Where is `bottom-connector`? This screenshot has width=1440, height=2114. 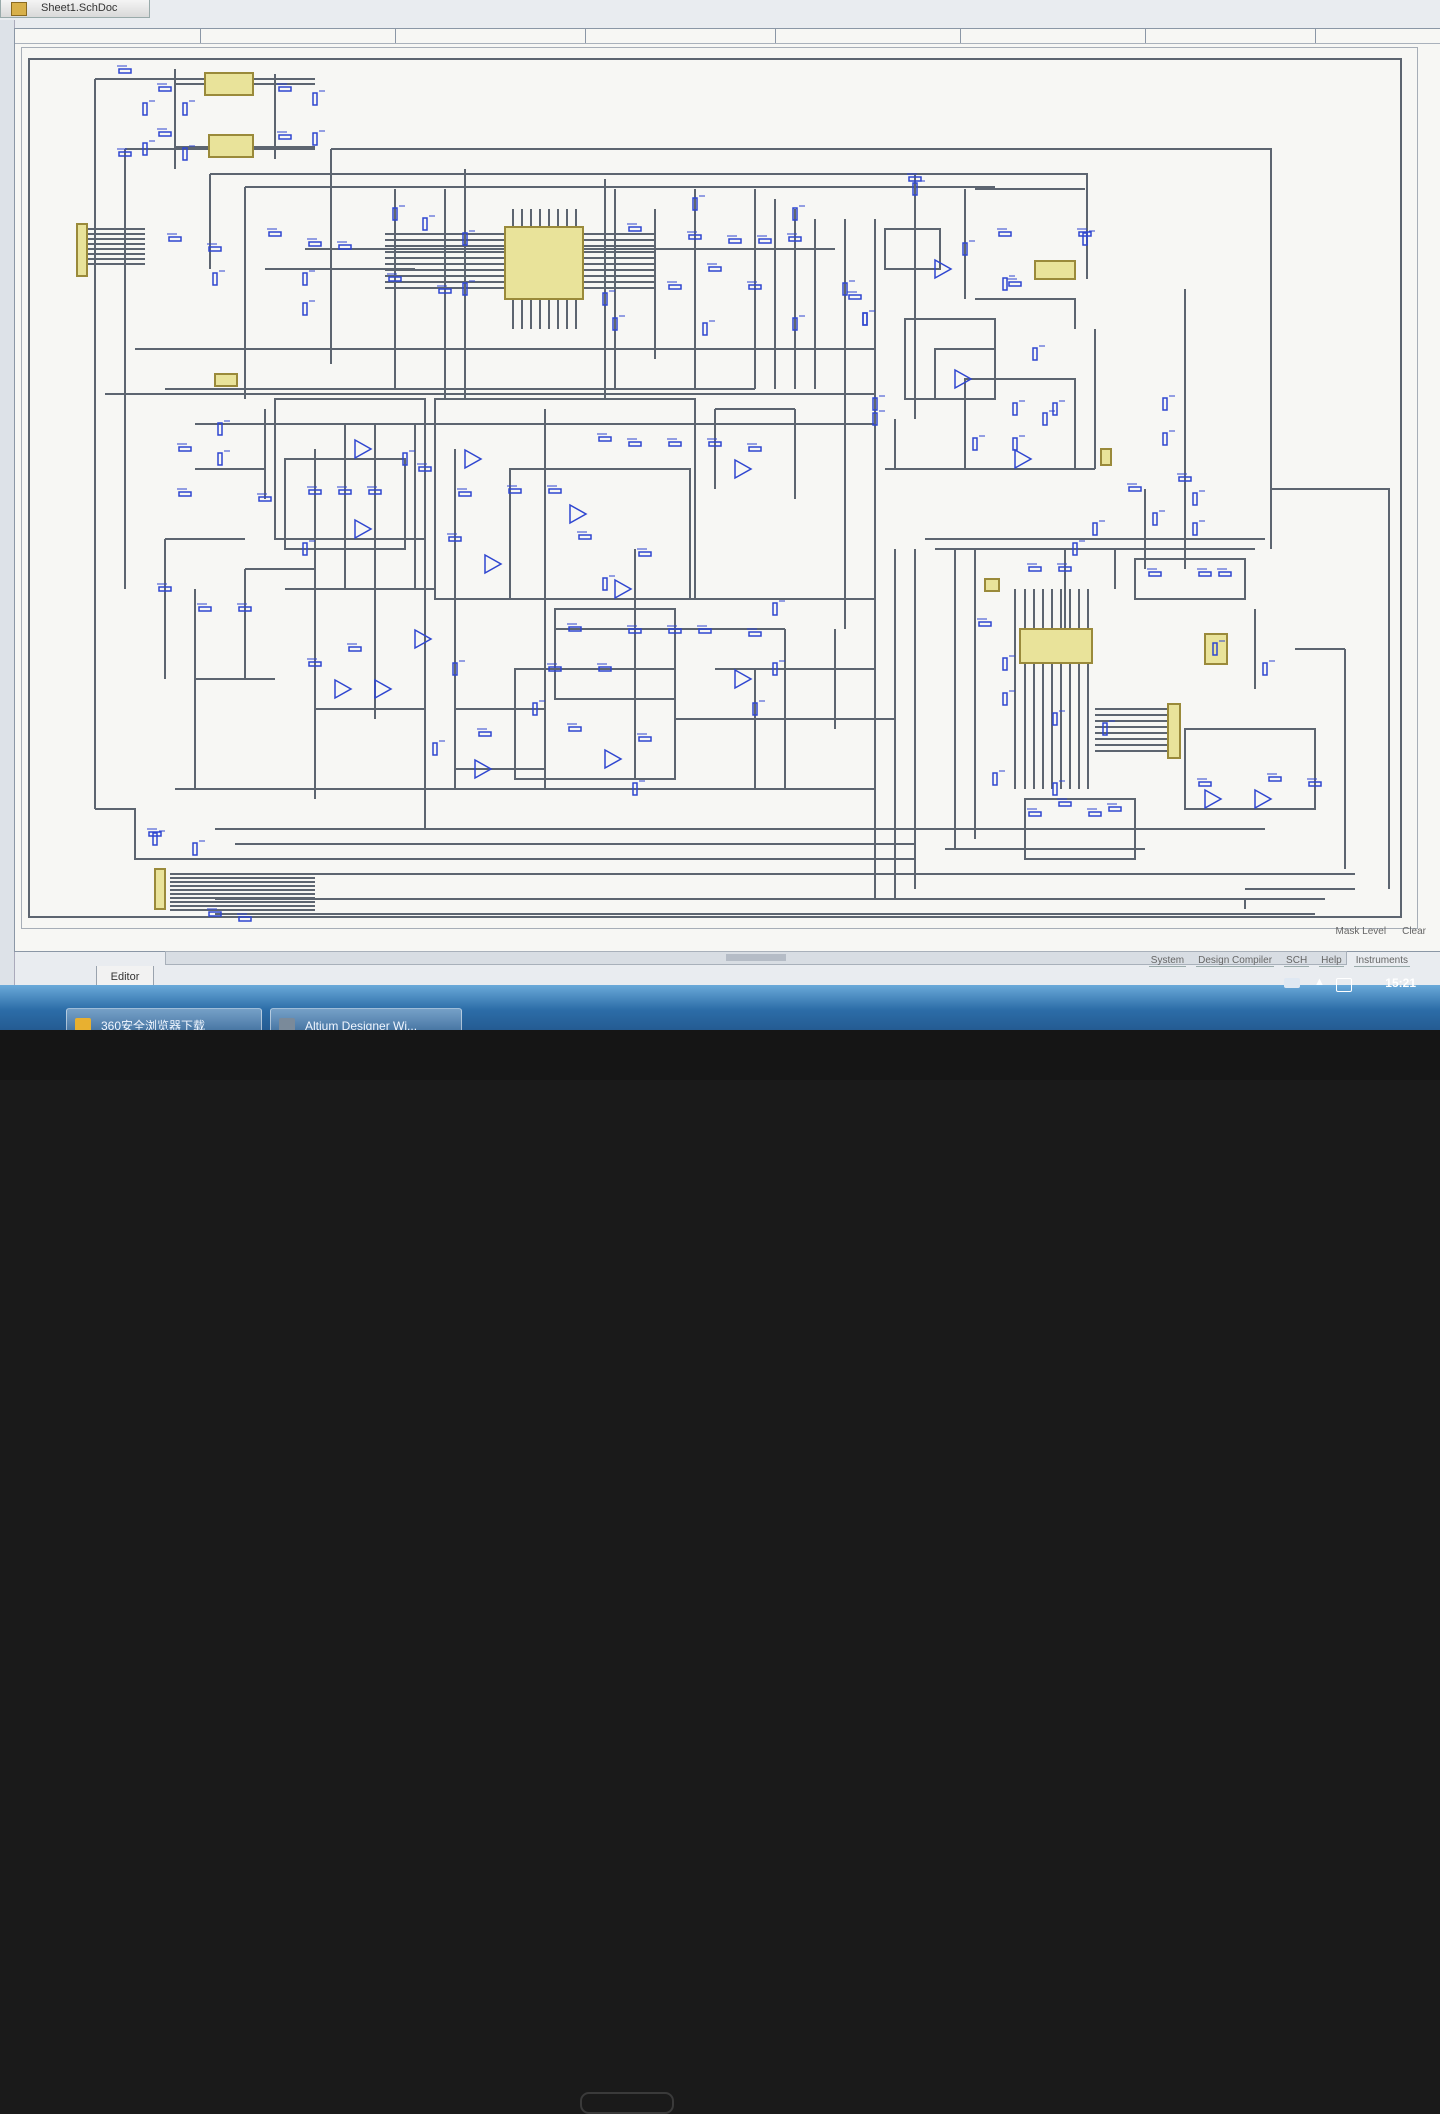 bottom-connector is located at coordinates (160, 889).